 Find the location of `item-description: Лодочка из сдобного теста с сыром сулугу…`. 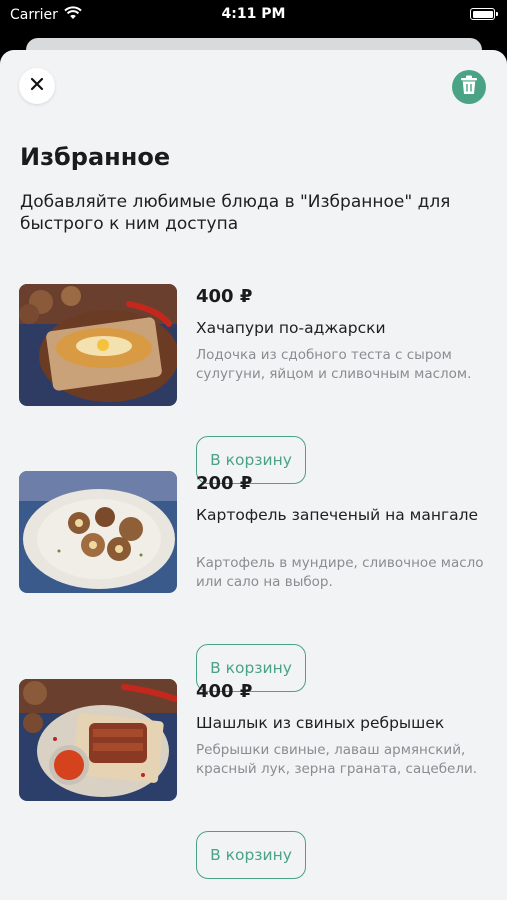

item-description: Лодочка из сдобного теста с сыром сулугу… is located at coordinates (334, 364).